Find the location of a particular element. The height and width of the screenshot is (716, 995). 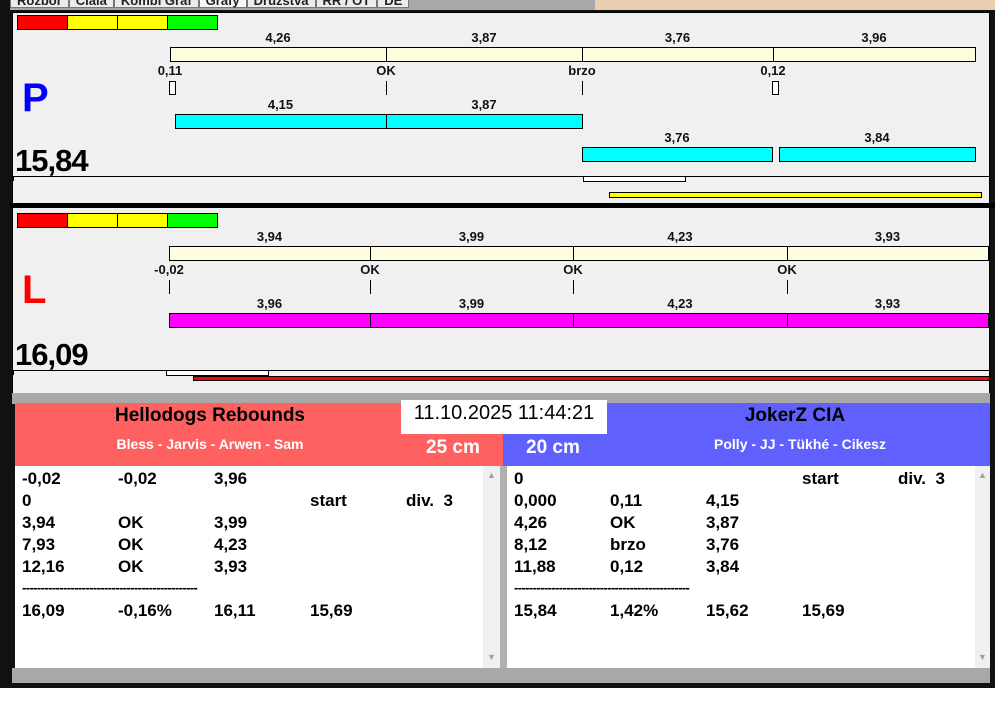

fault-label: OK is located at coordinates (787, 269).